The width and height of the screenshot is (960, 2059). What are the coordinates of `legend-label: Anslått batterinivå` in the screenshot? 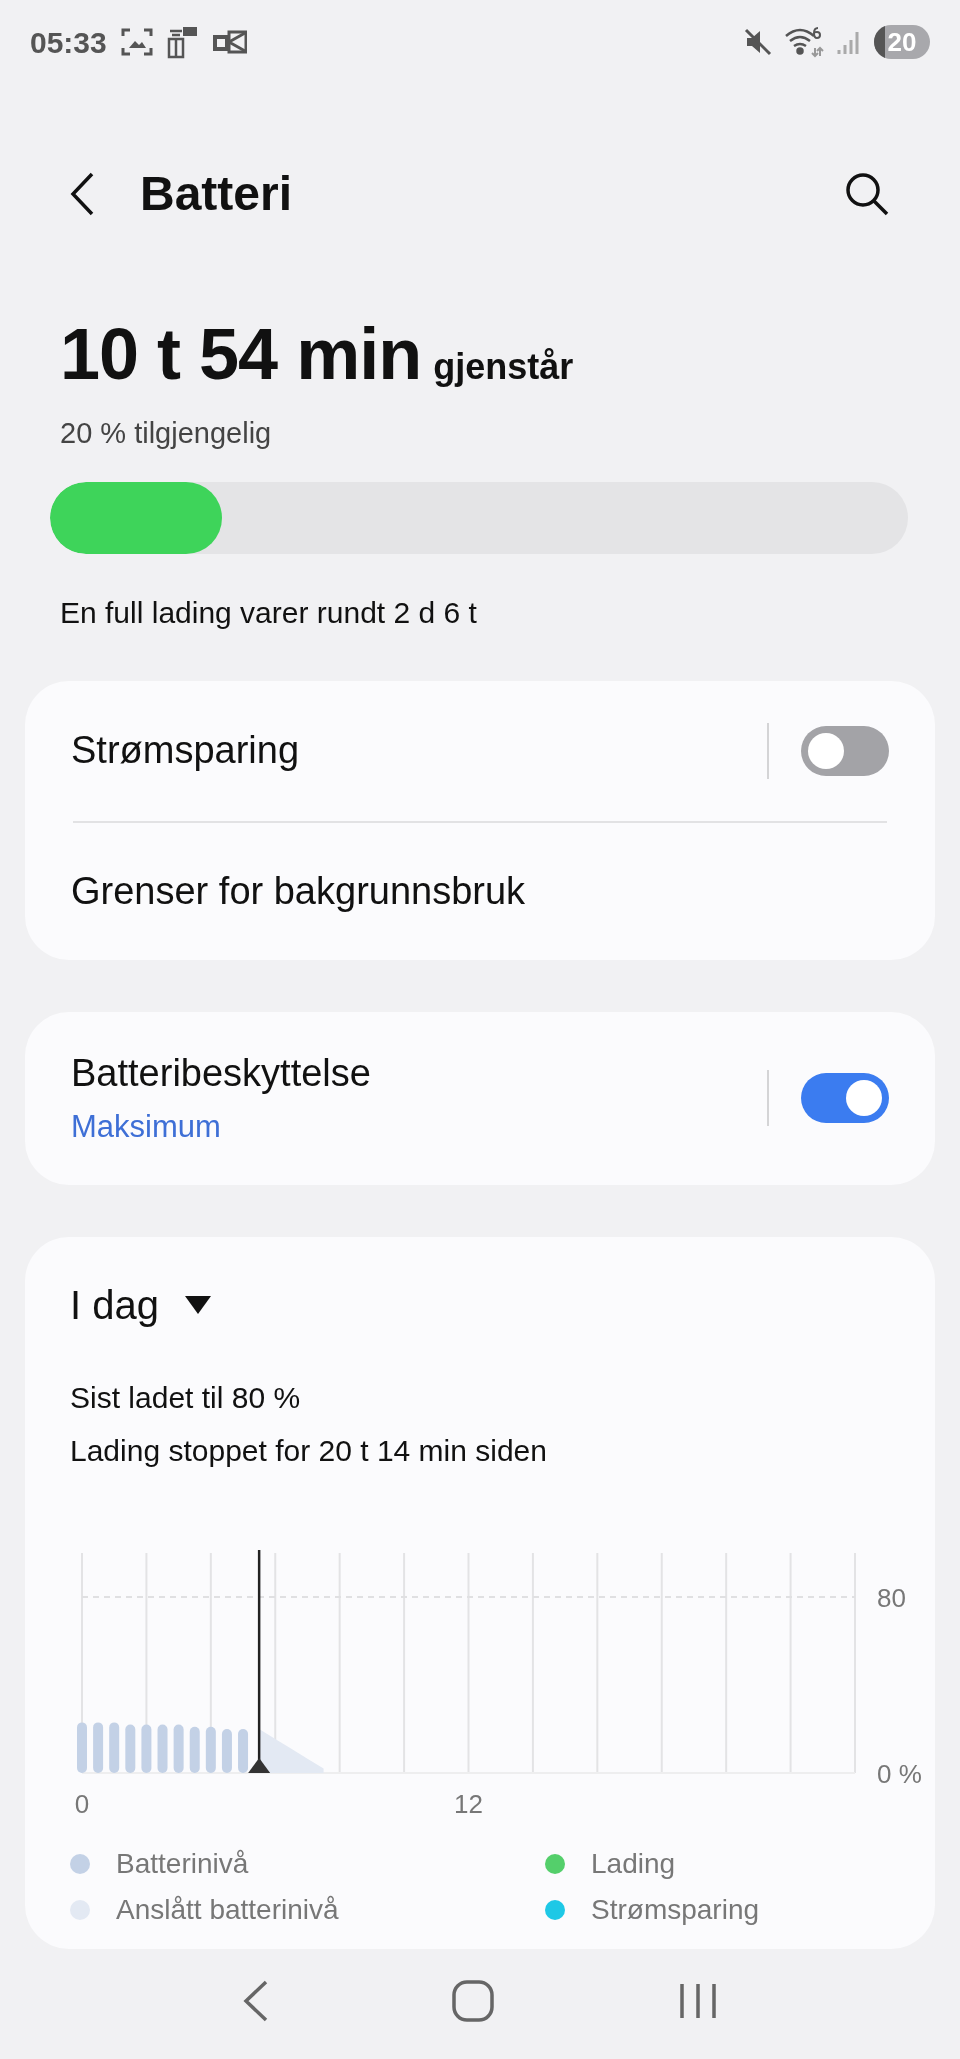 It's located at (227, 1909).